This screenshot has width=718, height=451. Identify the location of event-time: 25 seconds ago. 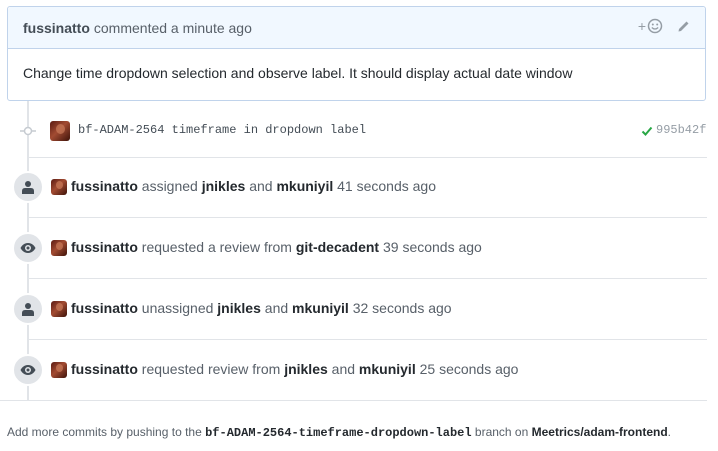
(469, 369).